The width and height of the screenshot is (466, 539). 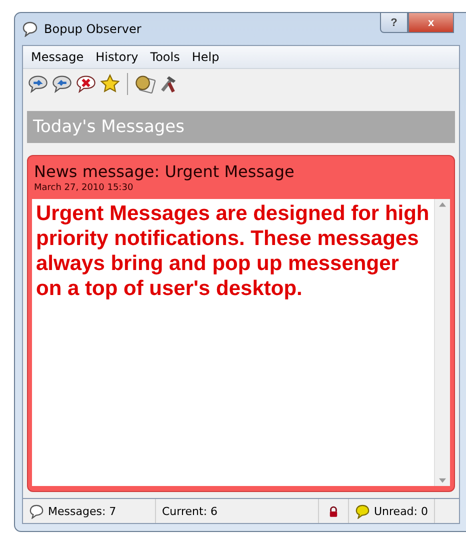 I want to click on menu-item: Tools, so click(x=165, y=57).